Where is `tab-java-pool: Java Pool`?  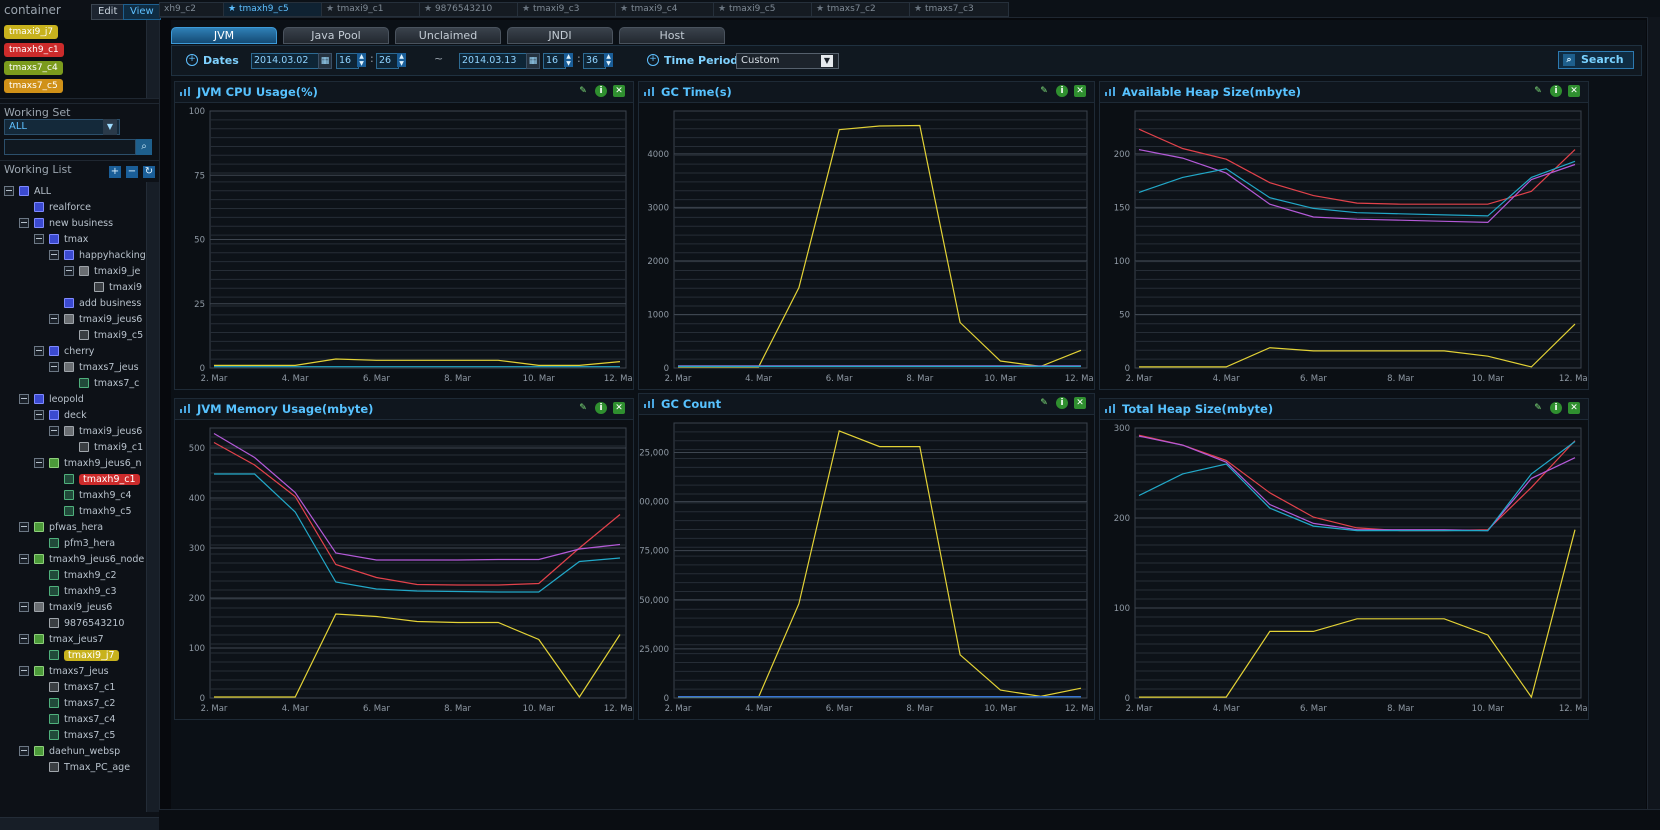
tab-java-pool: Java Pool is located at coordinates (336, 35).